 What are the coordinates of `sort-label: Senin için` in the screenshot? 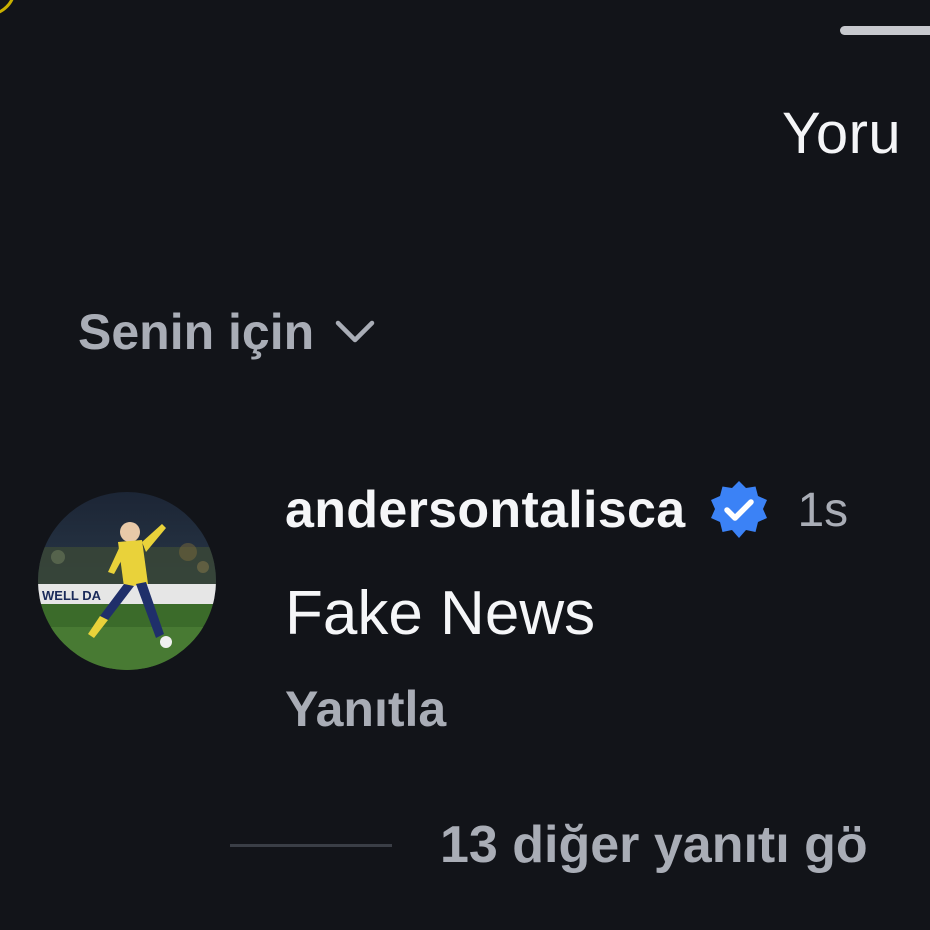 It's located at (196, 332).